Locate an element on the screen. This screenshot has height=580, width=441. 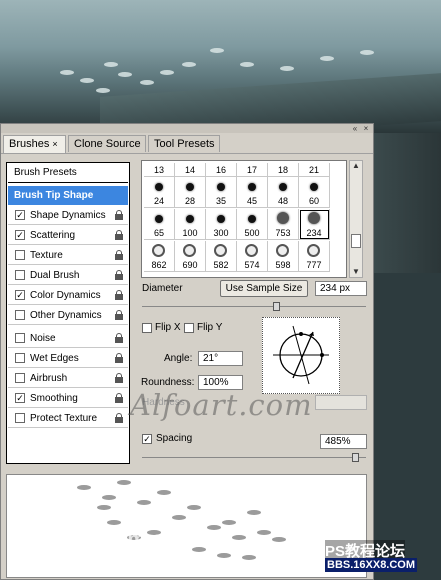
sidebar-item-wet-edges: Wet Edges is located at coordinates (68, 358).